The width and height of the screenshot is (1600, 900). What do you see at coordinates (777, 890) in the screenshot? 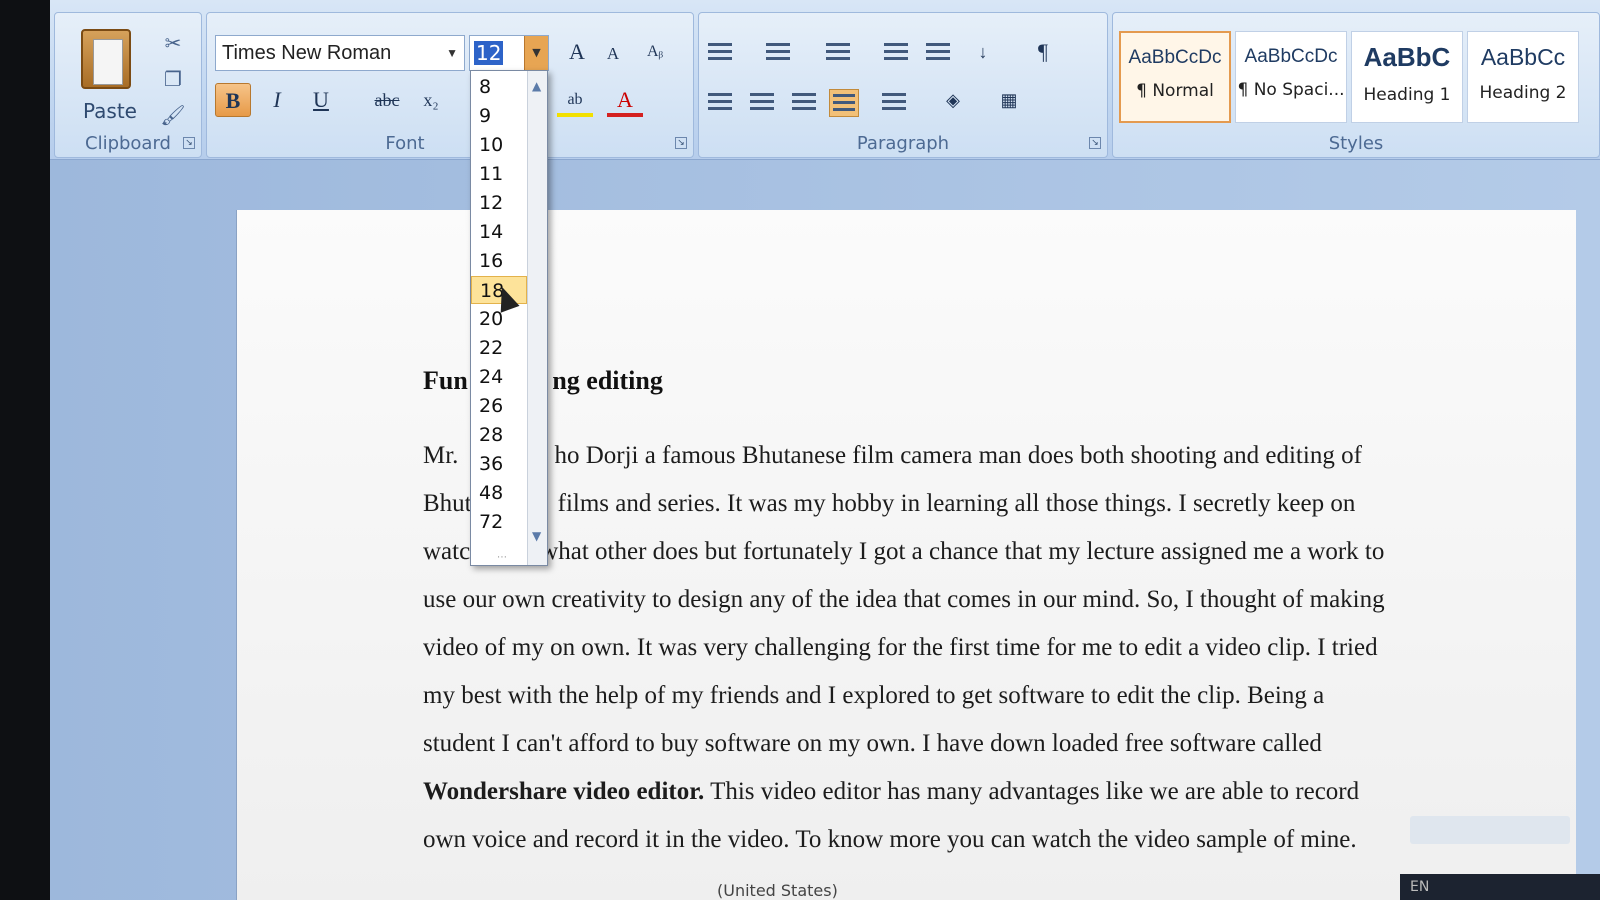
I see `status-language: (United States)` at bounding box center [777, 890].